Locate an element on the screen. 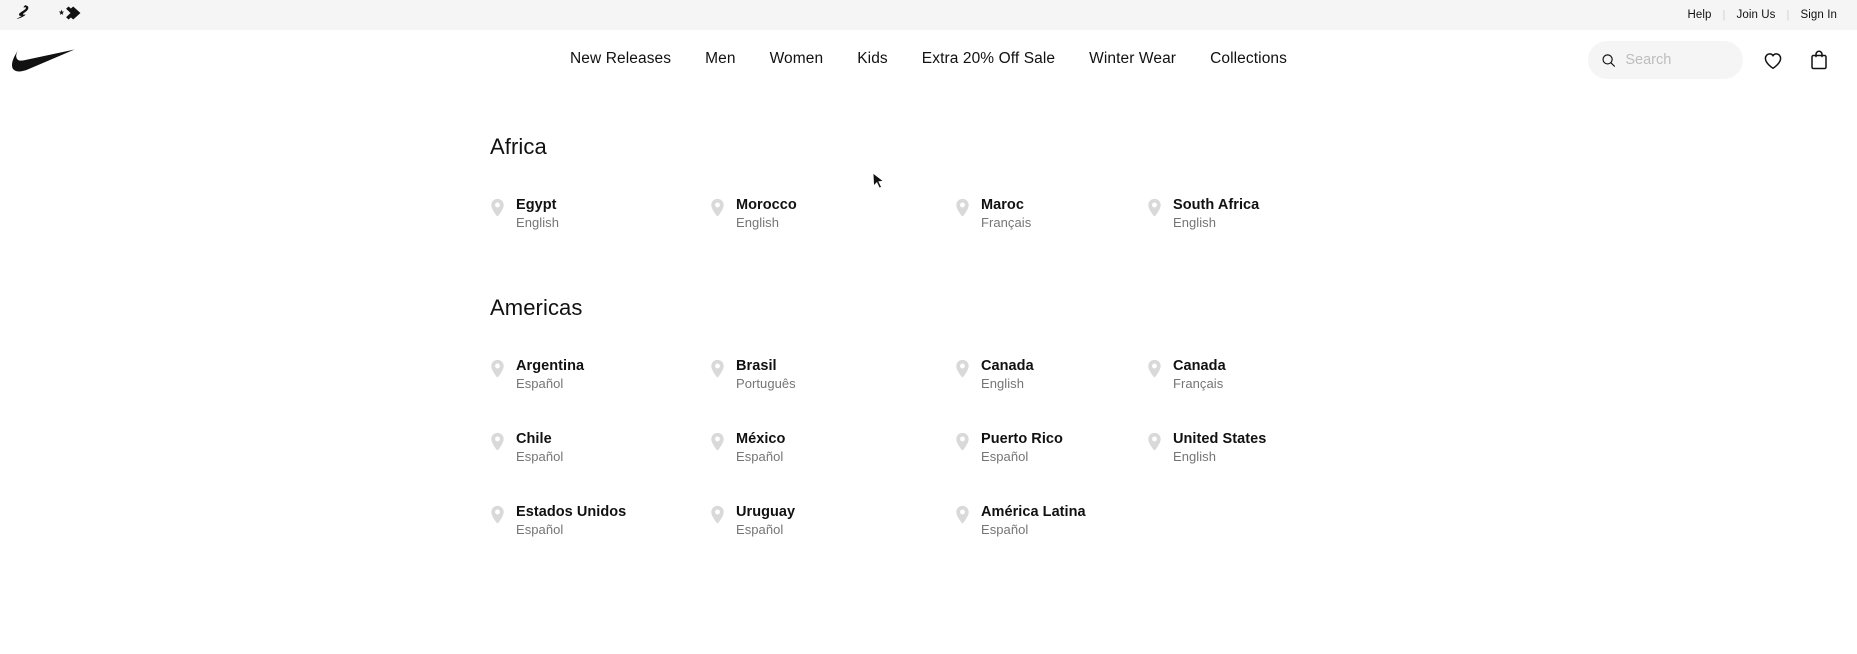  nav-item-collections: Collections is located at coordinates (1248, 60).